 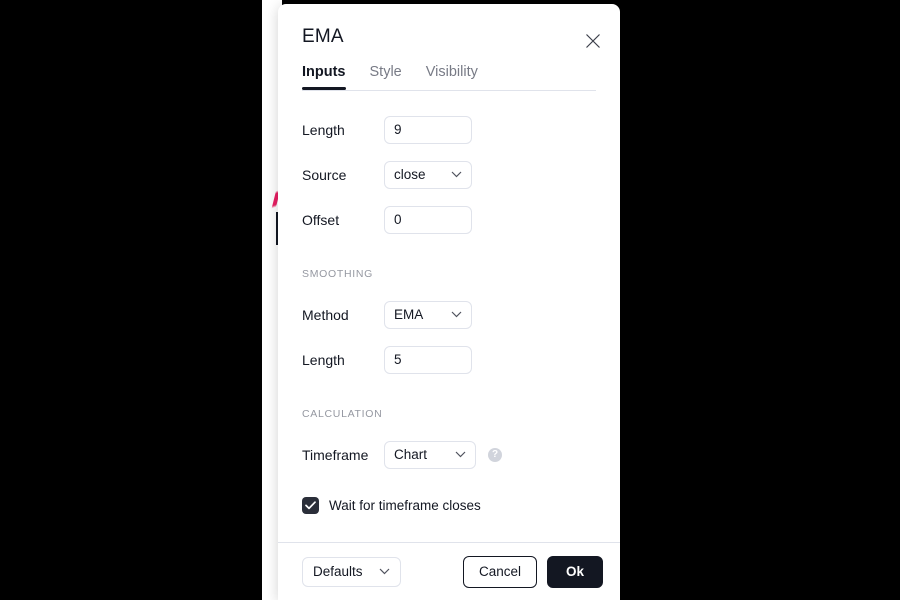 What do you see at coordinates (324, 174) in the screenshot?
I see `source-label: Source` at bounding box center [324, 174].